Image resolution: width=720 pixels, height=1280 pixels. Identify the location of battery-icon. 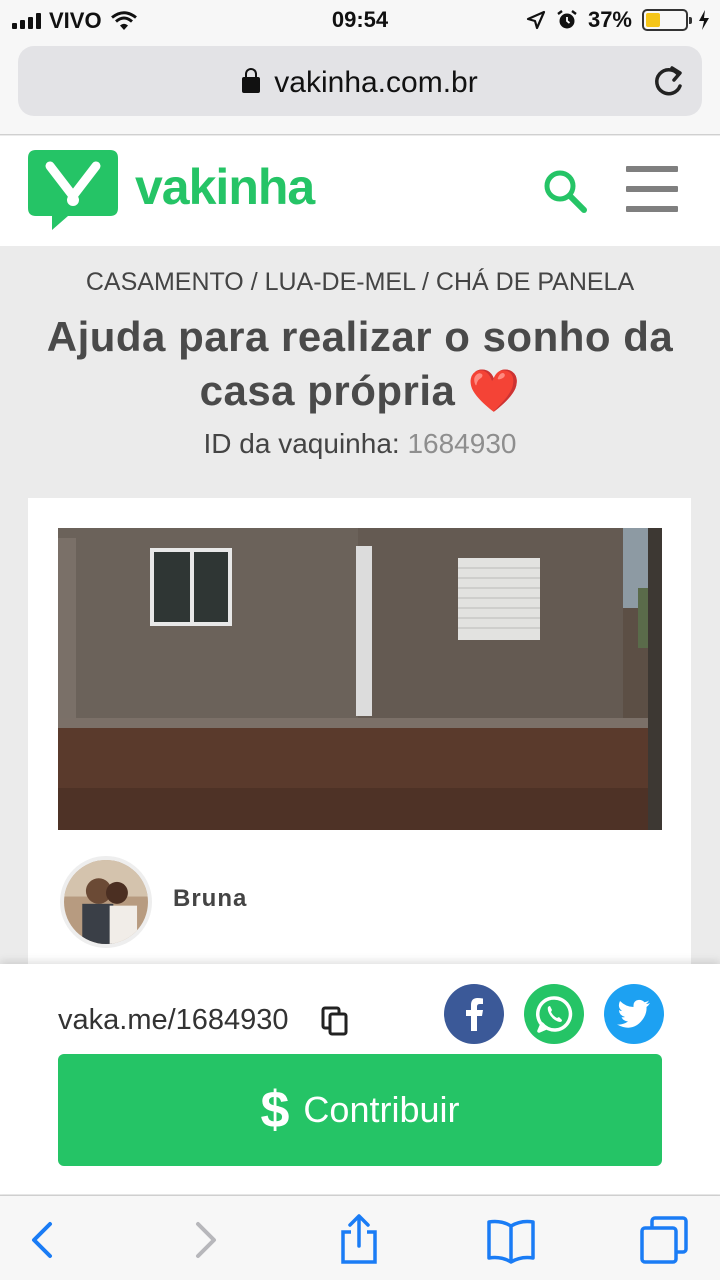
(667, 20).